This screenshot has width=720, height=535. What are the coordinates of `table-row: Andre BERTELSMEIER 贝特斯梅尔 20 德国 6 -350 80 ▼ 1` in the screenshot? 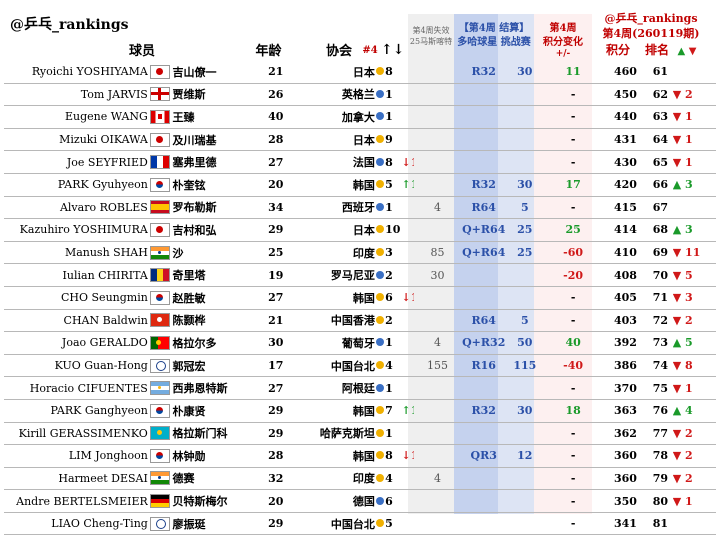 It's located at (360, 501).